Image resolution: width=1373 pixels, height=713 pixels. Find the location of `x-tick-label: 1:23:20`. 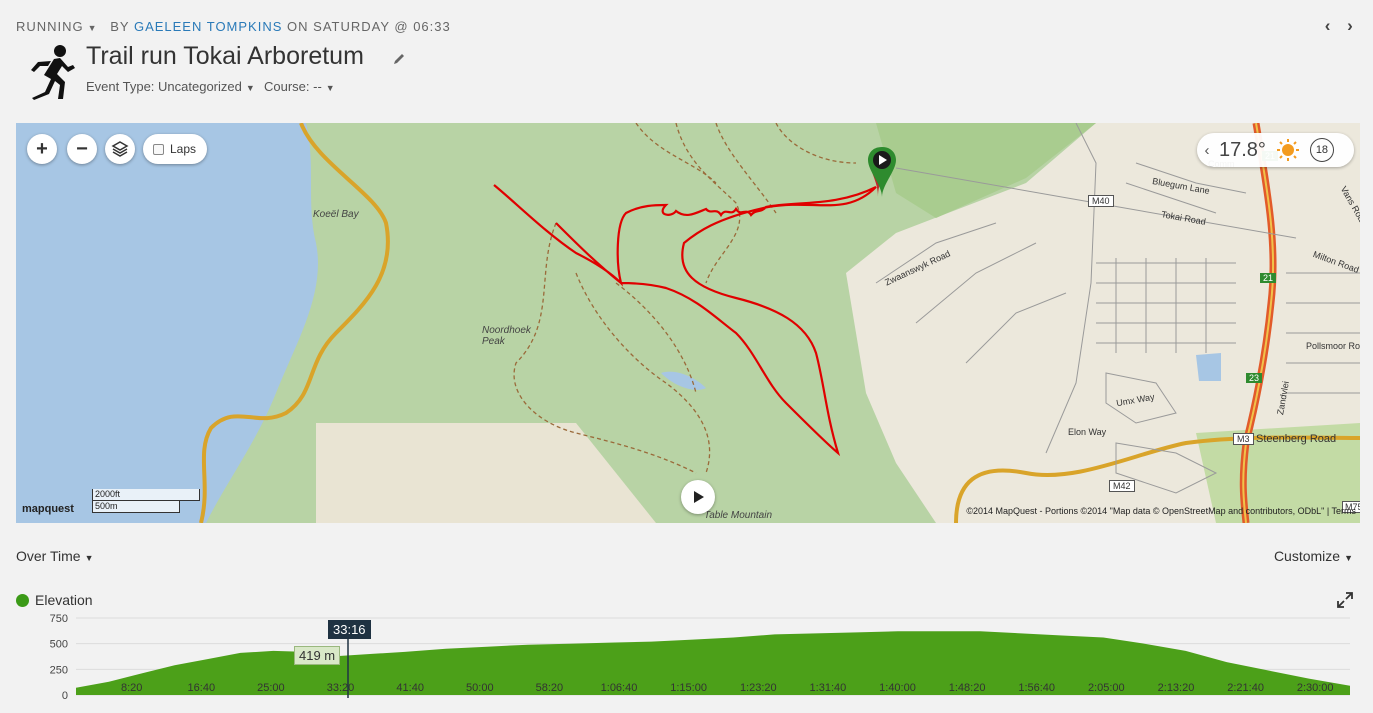

x-tick-label: 1:23:20 is located at coordinates (758, 688).